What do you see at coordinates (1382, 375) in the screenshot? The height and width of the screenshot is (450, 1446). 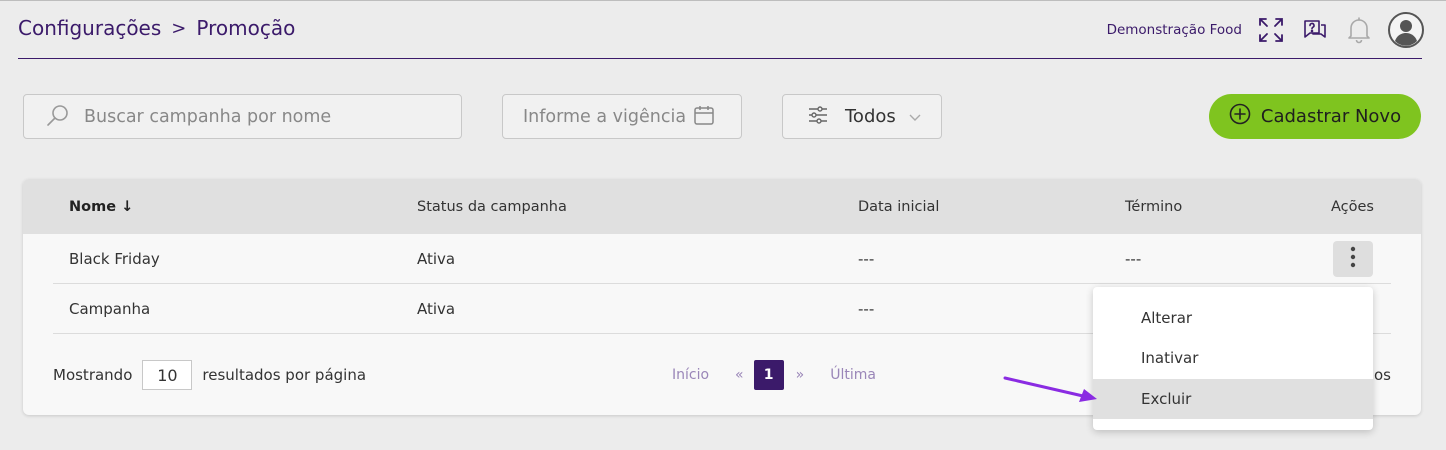 I see `results-count-text: os` at bounding box center [1382, 375].